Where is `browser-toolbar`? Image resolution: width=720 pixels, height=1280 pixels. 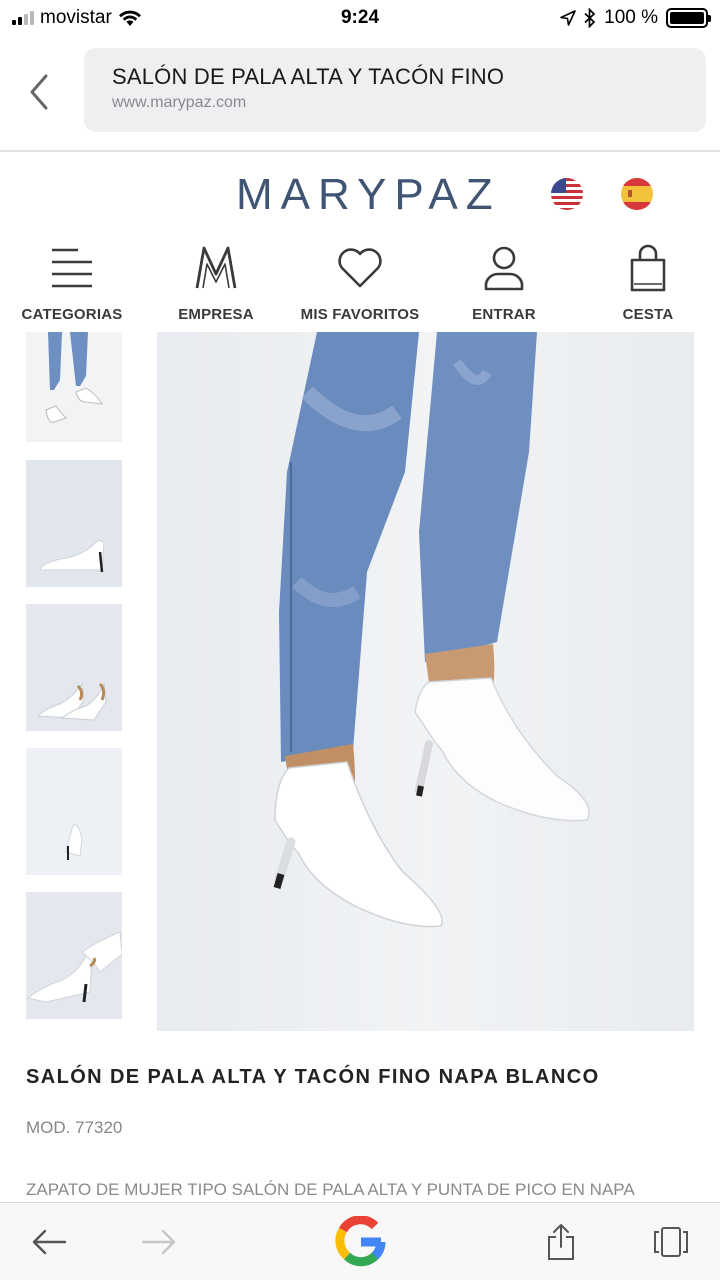
browser-toolbar is located at coordinates (360, 1241).